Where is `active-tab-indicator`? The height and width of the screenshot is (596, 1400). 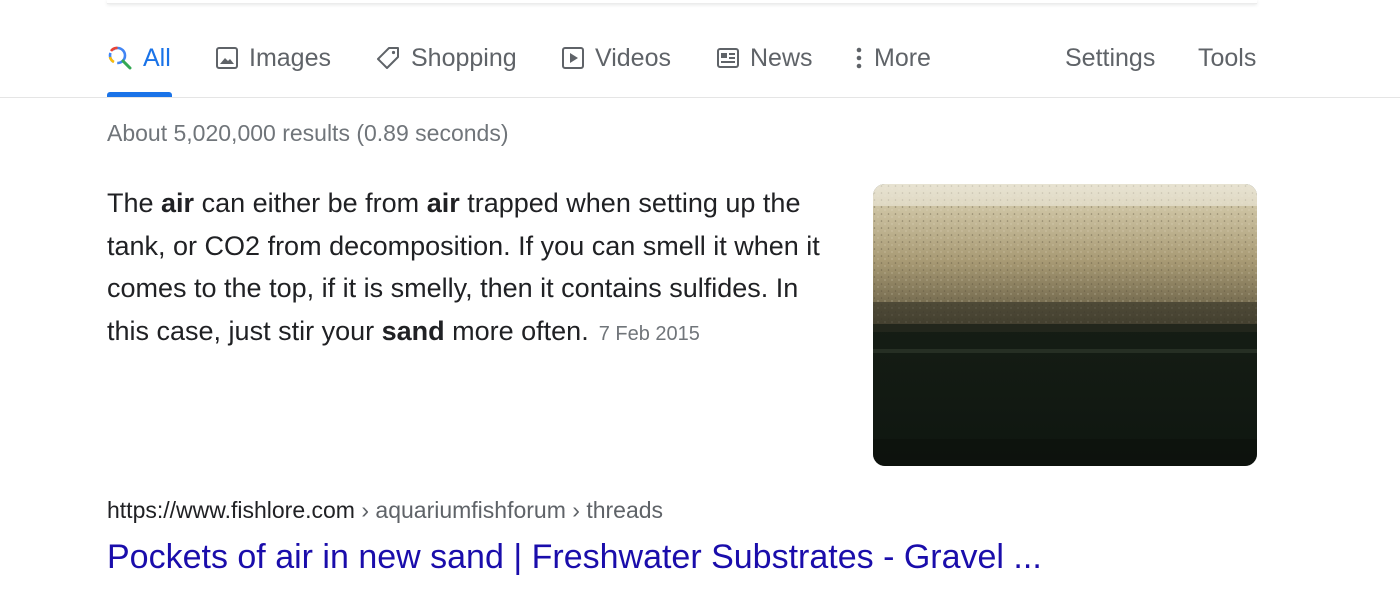
active-tab-indicator is located at coordinates (139, 94).